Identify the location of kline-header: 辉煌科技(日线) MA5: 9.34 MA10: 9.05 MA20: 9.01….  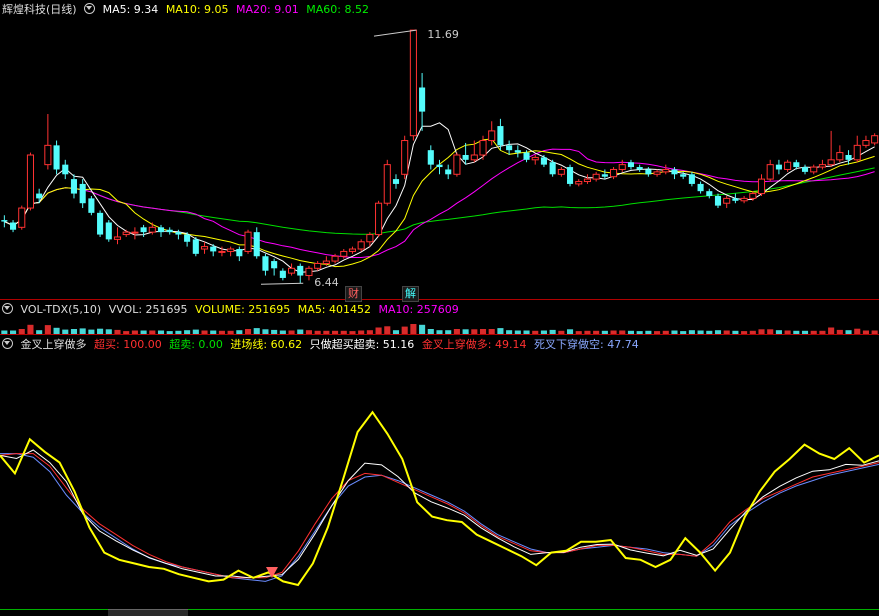
(187, 10).